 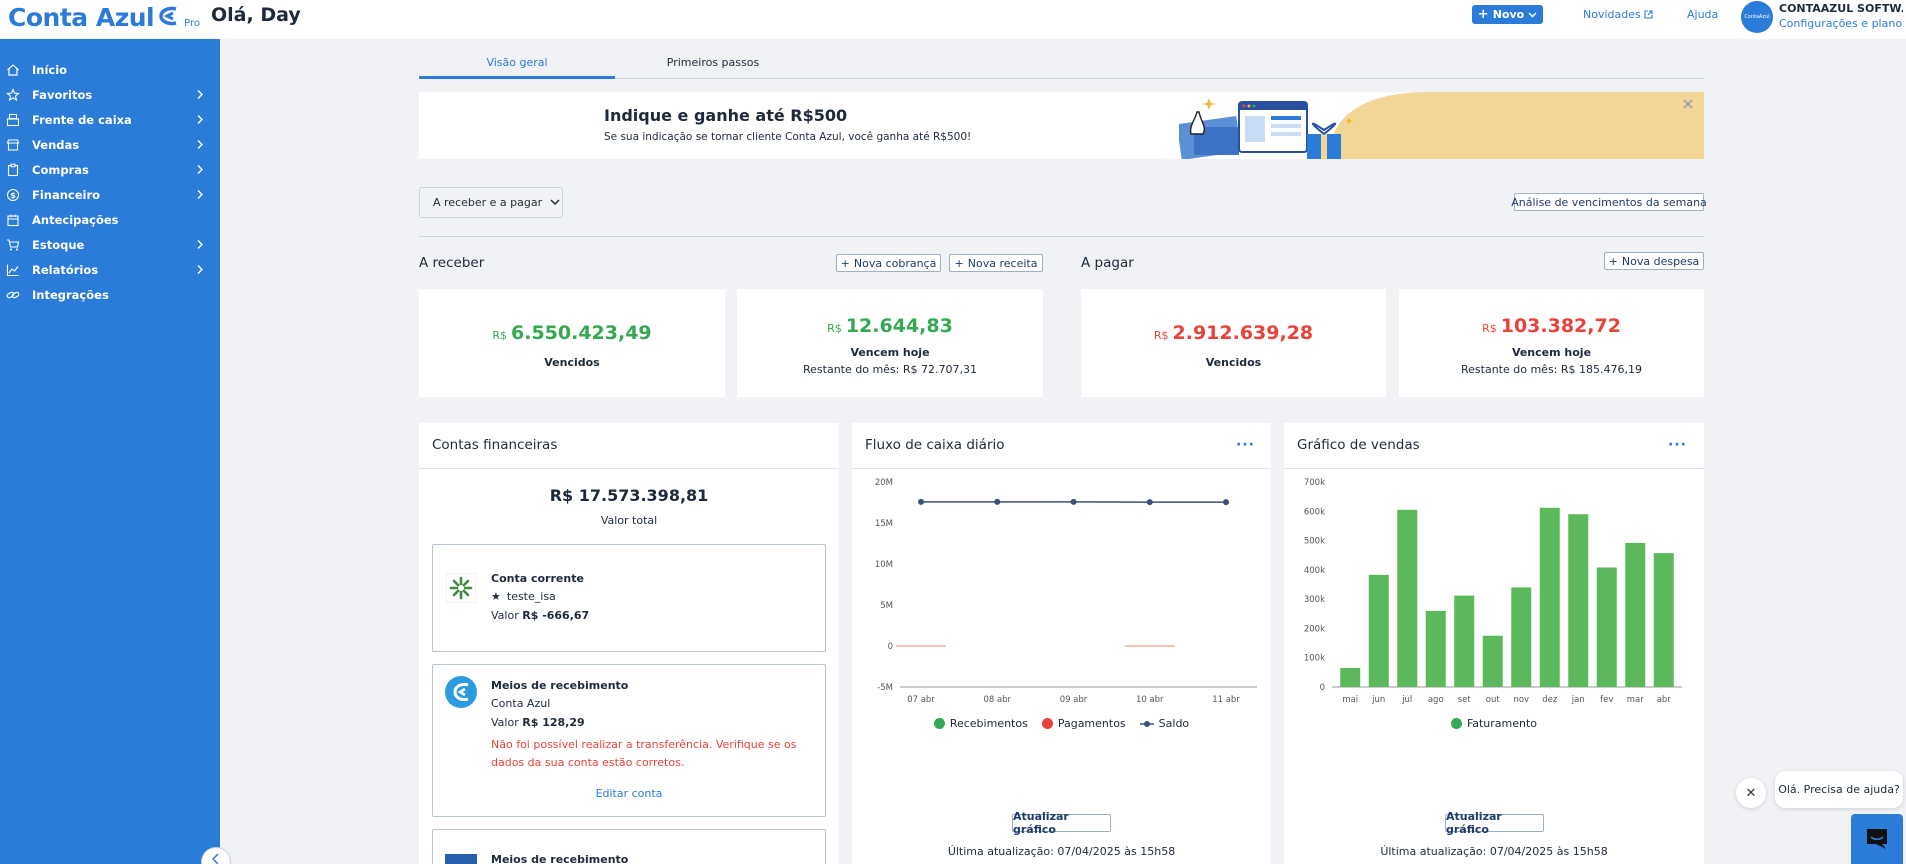 I want to click on new-expense-label: Nova despesa, so click(x=1660, y=261).